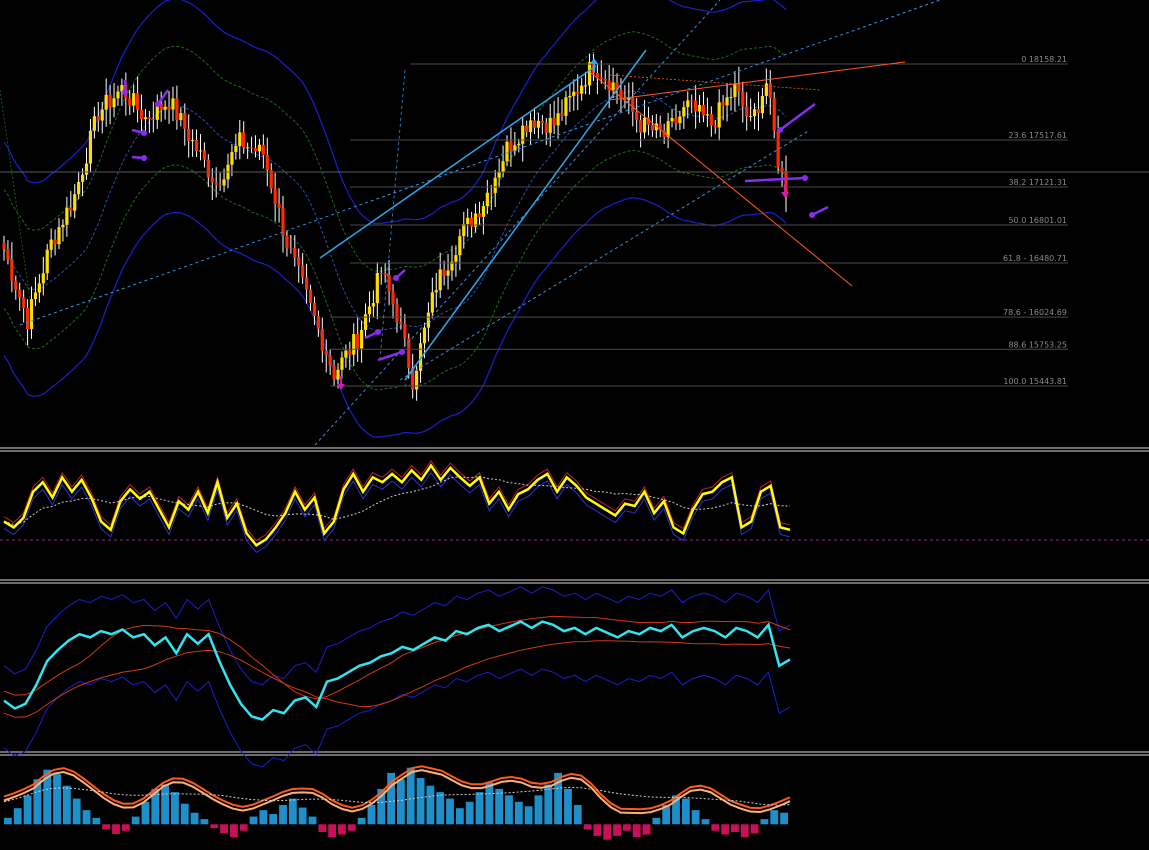 This screenshot has width=1149, height=850. I want to click on fib-label: 78.6 - 16024.69, so click(1035, 312).